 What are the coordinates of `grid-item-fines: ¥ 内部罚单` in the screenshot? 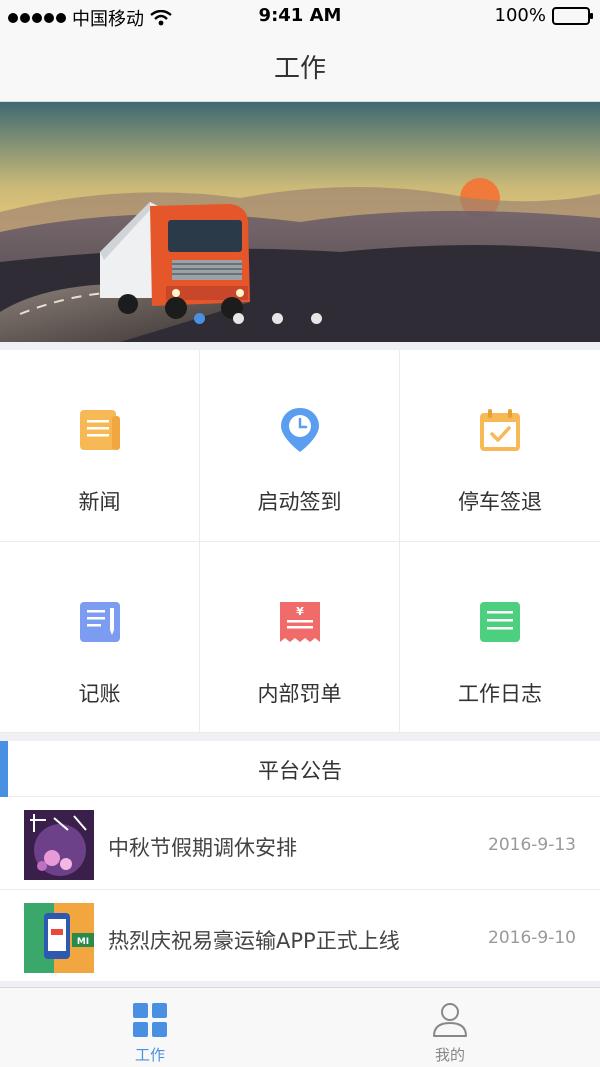 It's located at (300, 637).